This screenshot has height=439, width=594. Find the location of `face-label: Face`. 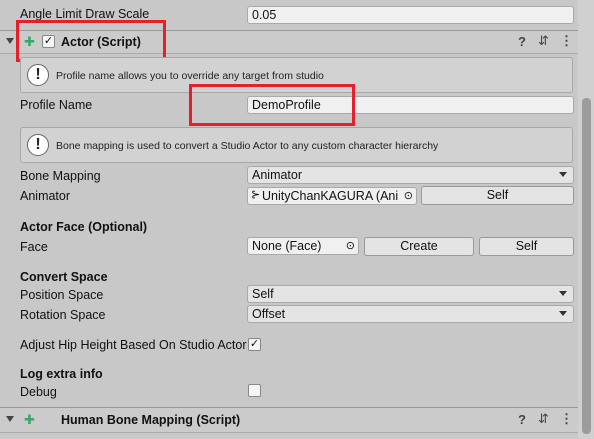

face-label: Face is located at coordinates (34, 247).